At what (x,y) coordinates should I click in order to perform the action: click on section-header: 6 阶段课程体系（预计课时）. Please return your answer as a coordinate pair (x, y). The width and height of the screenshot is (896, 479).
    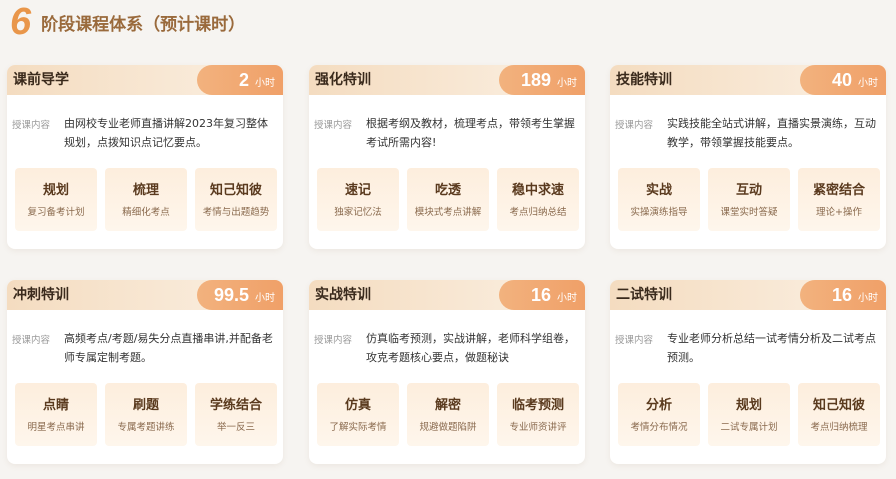
    Looking at the image, I should click on (127, 22).